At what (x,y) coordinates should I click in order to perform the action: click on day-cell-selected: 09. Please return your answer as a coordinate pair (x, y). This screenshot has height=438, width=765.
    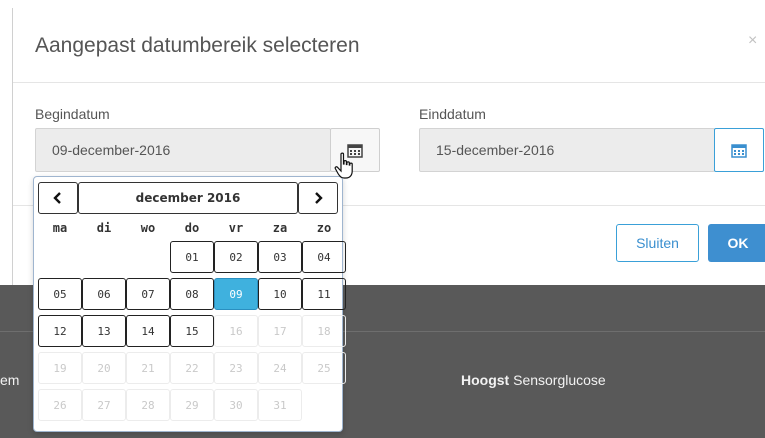
    Looking at the image, I should click on (236, 294).